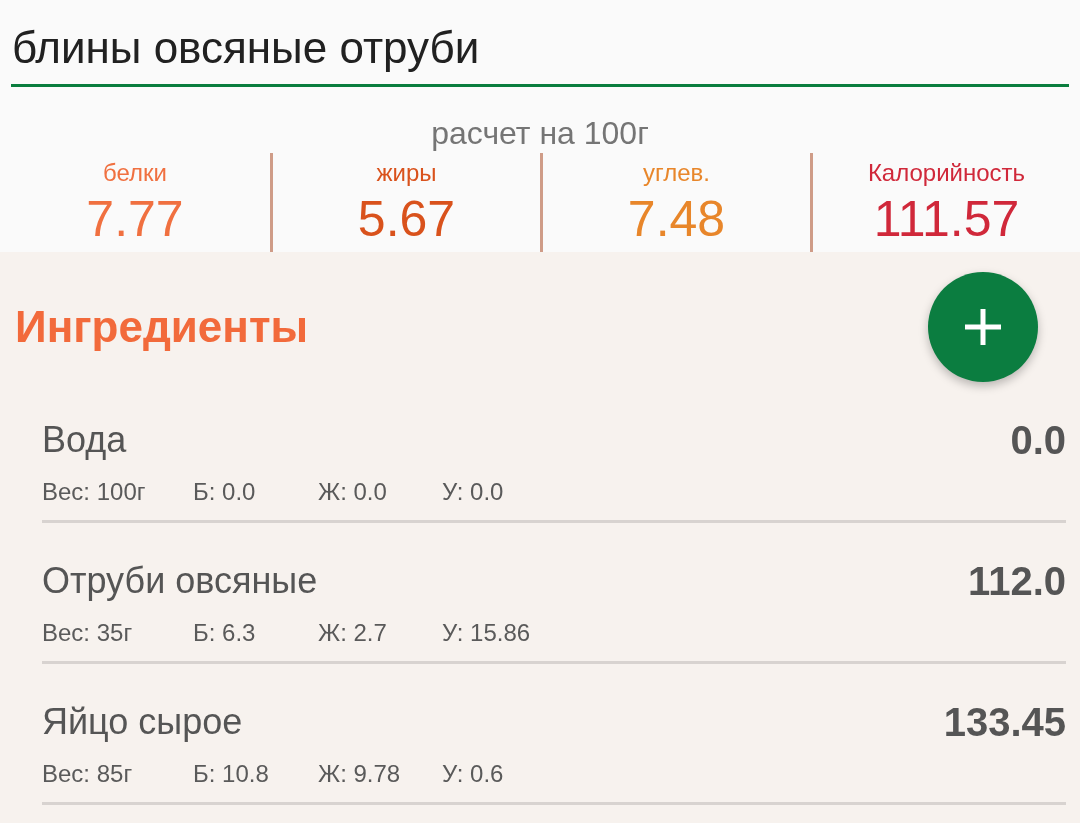 The height and width of the screenshot is (823, 1080). Describe the element at coordinates (676, 173) in the screenshot. I see `nutrient-label: углев.` at that location.